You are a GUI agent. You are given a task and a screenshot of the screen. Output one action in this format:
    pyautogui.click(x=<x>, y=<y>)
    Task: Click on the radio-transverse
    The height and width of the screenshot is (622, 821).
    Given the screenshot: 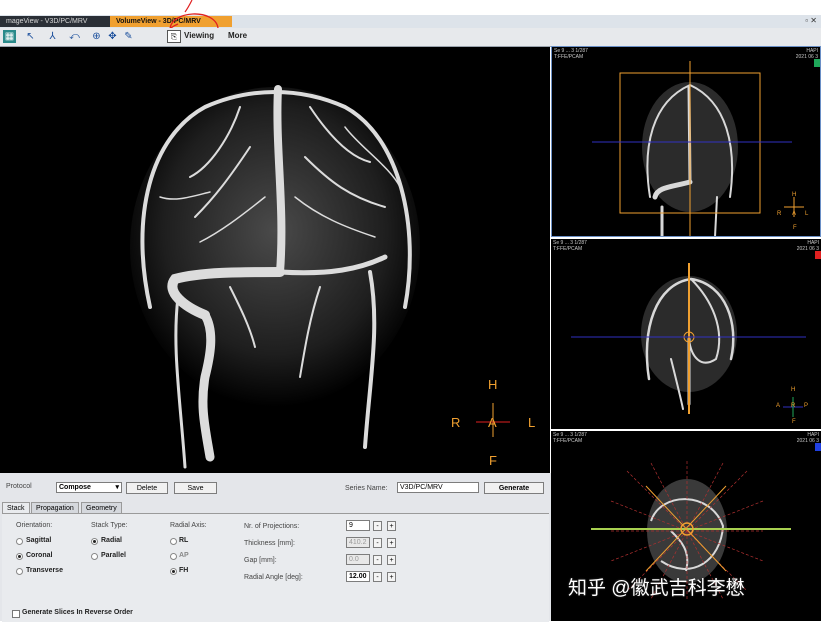 What is the action you would take?
    pyautogui.click(x=19, y=571)
    